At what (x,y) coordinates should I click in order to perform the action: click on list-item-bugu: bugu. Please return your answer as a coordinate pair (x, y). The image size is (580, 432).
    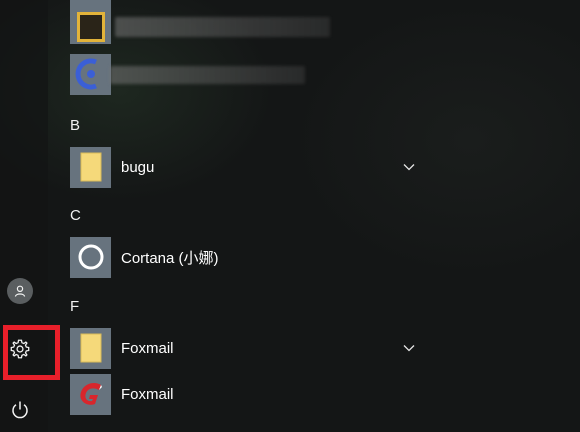
    Looking at the image, I should click on (215, 167).